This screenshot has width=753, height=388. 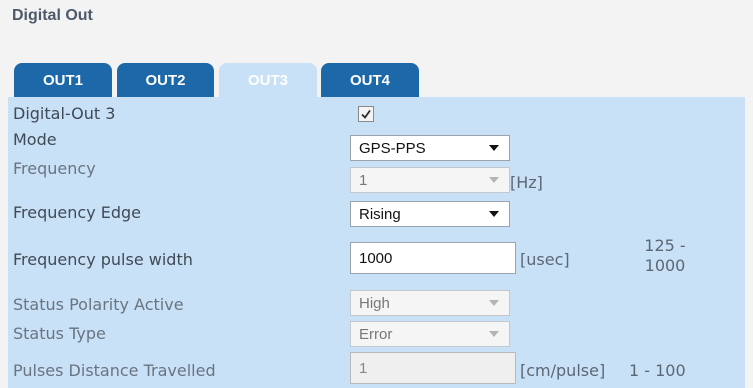 What do you see at coordinates (526, 182) in the screenshot?
I see `frequency-unit: [Hz]` at bounding box center [526, 182].